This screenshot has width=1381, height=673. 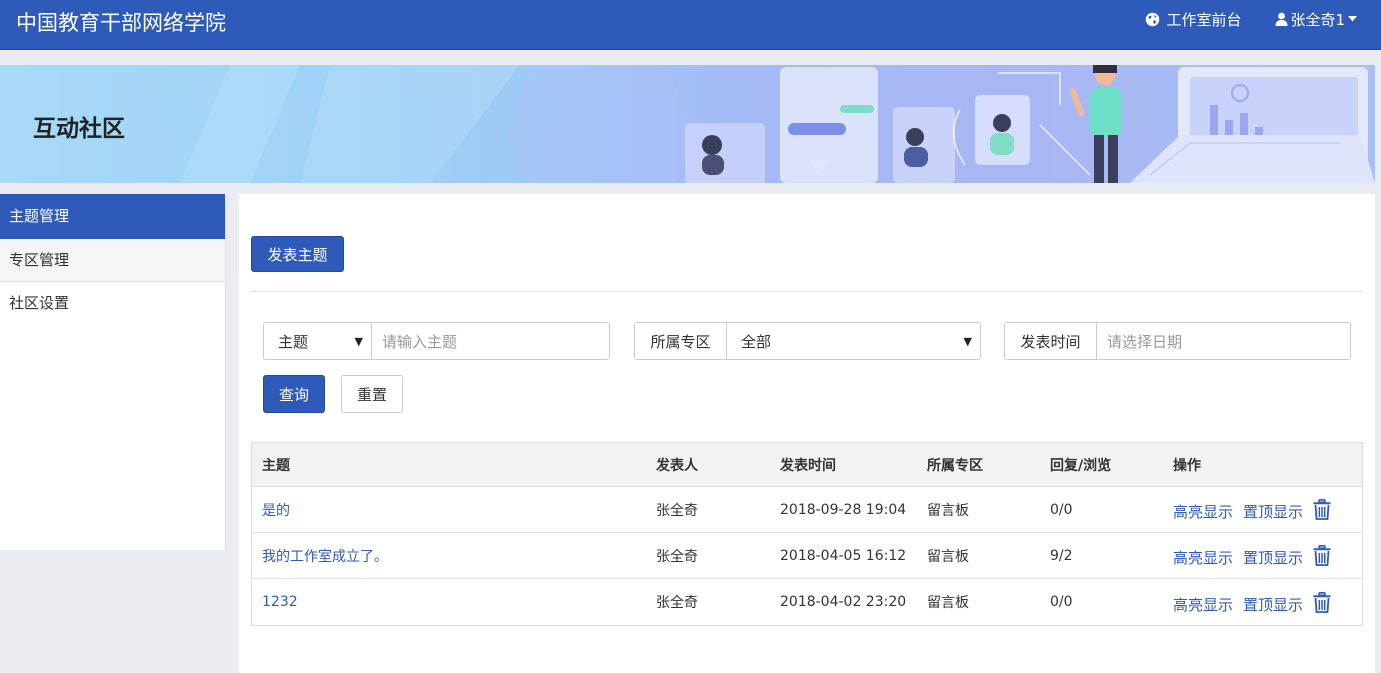 I want to click on date-picker-input: 请选择日期, so click(x=1223, y=341).